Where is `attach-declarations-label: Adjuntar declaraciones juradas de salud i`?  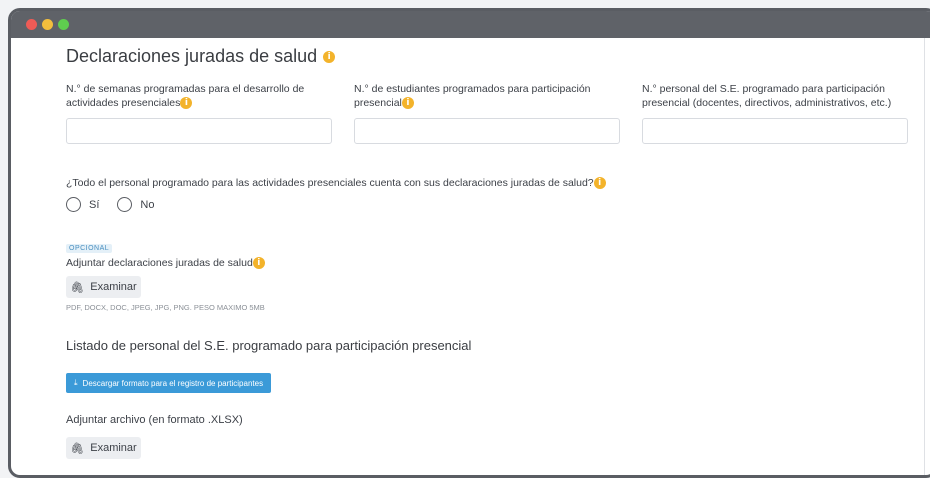
attach-declarations-label: Adjuntar declaraciones juradas de salud i is located at coordinates (165, 263).